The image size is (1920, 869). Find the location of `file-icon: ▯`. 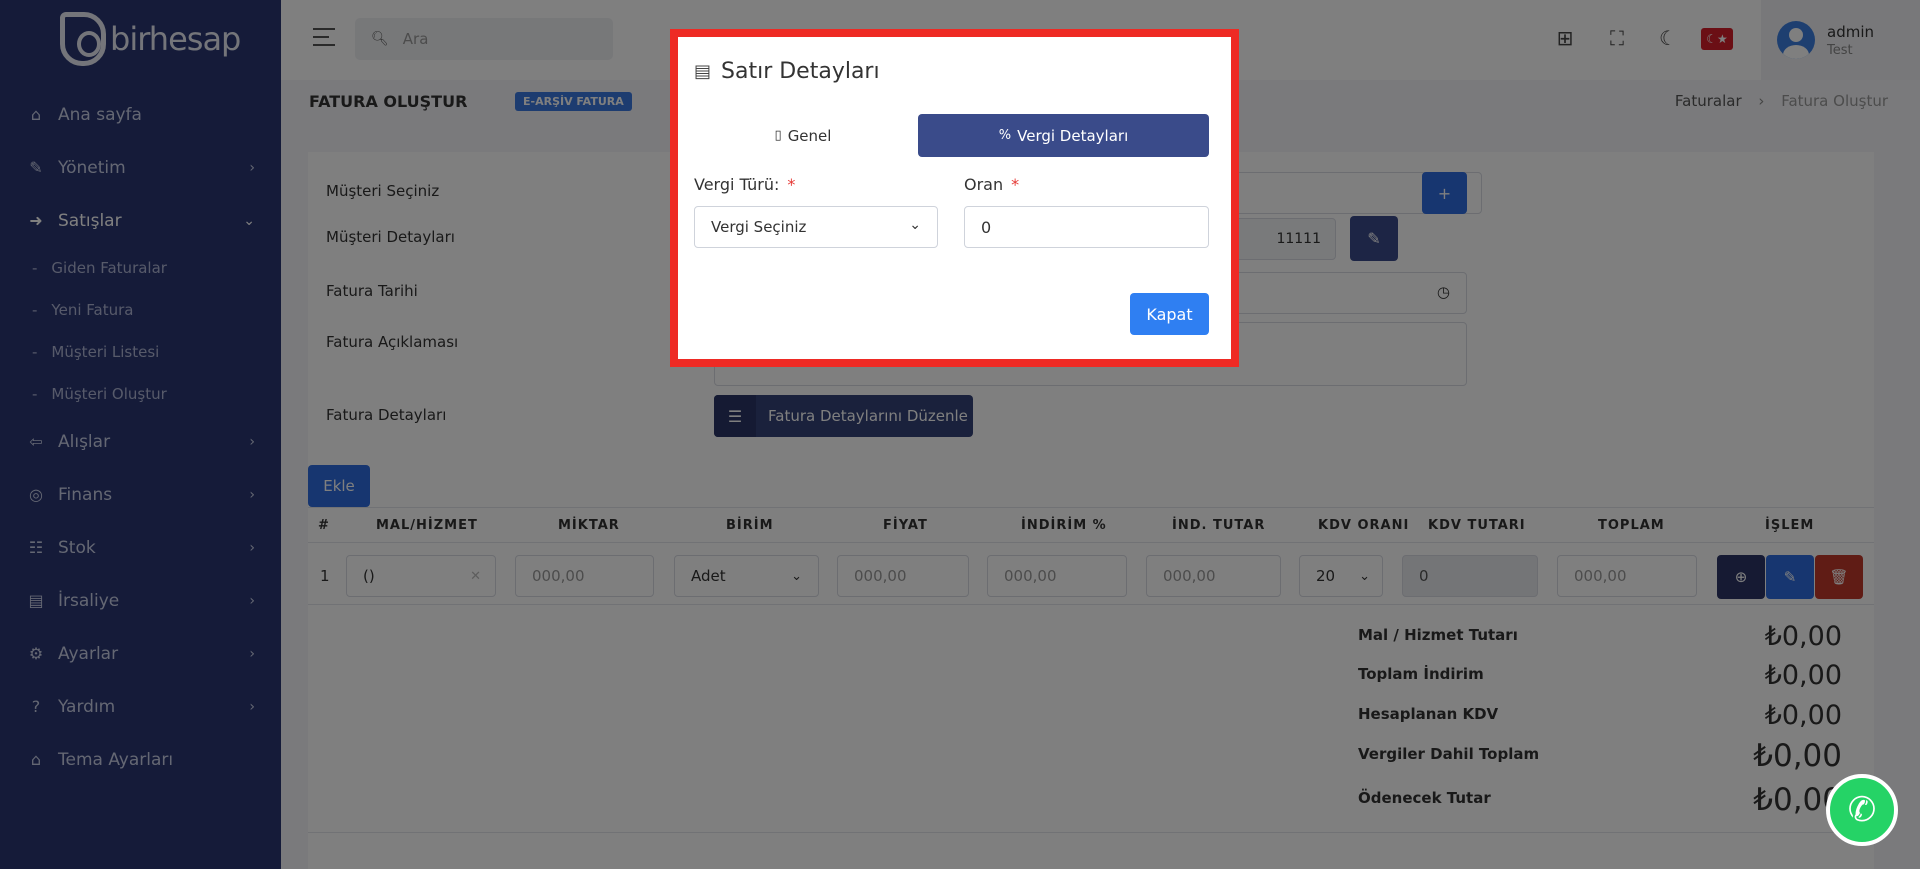

file-icon: ▯ is located at coordinates (778, 135).